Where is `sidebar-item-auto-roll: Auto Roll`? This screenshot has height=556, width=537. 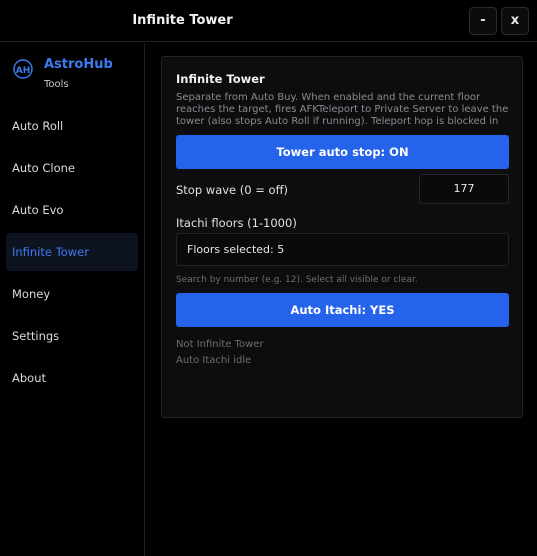 sidebar-item-auto-roll: Auto Roll is located at coordinates (72, 126).